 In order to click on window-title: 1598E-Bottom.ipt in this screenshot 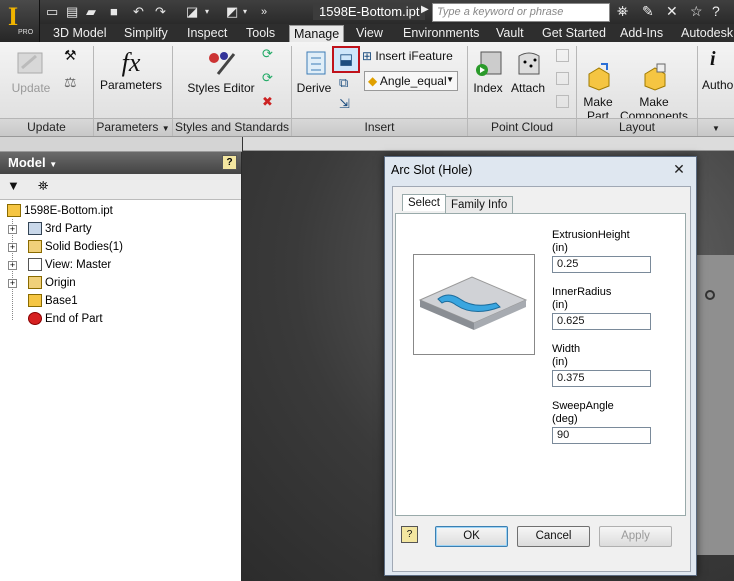, I will do `click(369, 11)`.